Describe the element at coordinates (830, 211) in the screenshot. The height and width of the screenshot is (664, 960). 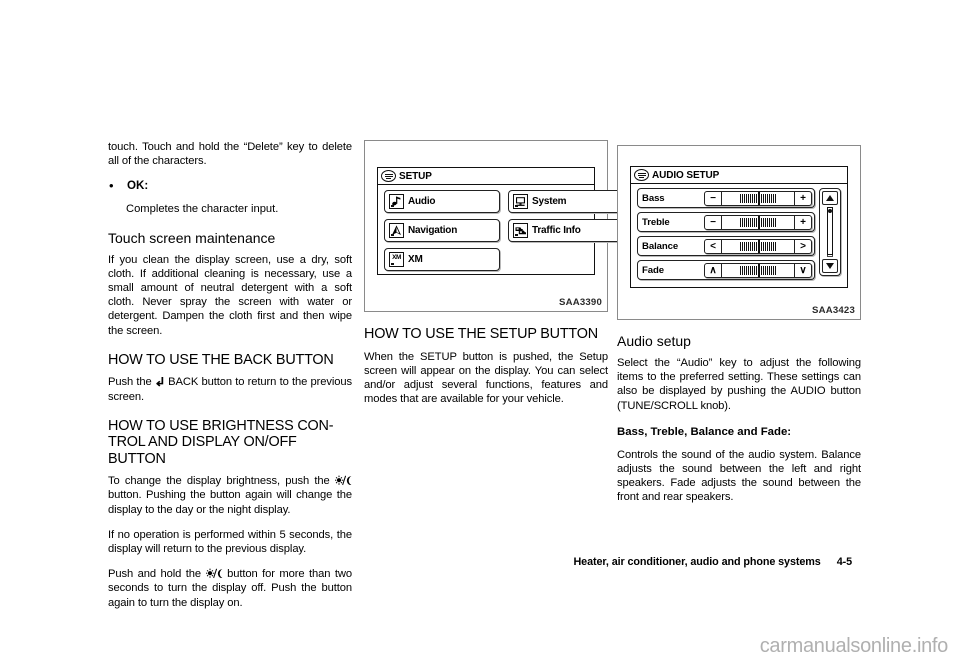
I see `scrollbar-position-dot` at that location.